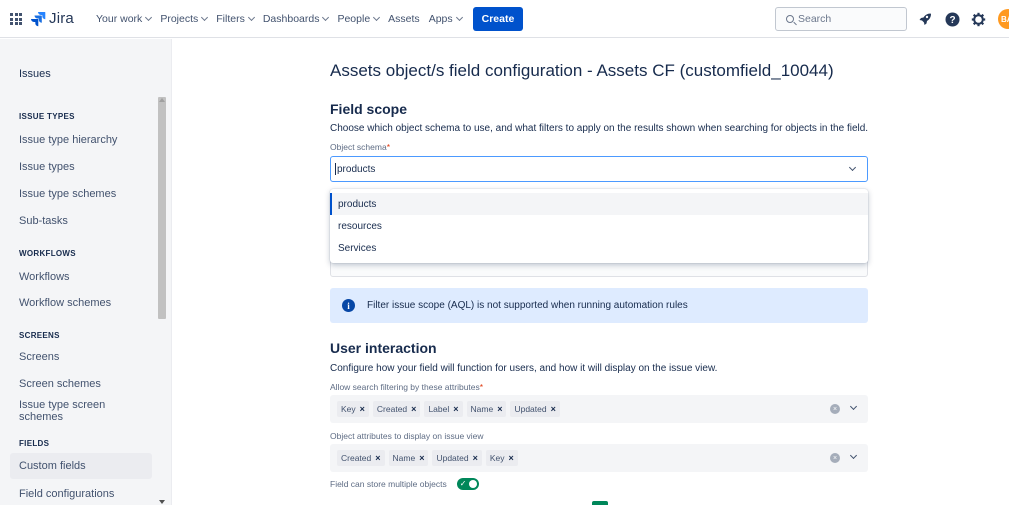  I want to click on multiple-objects-toggle: ✓, so click(467, 484).